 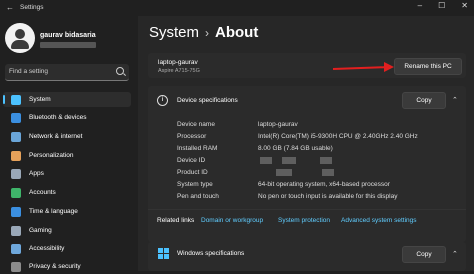 What do you see at coordinates (120, 71) in the screenshot?
I see `search-icon` at bounding box center [120, 71].